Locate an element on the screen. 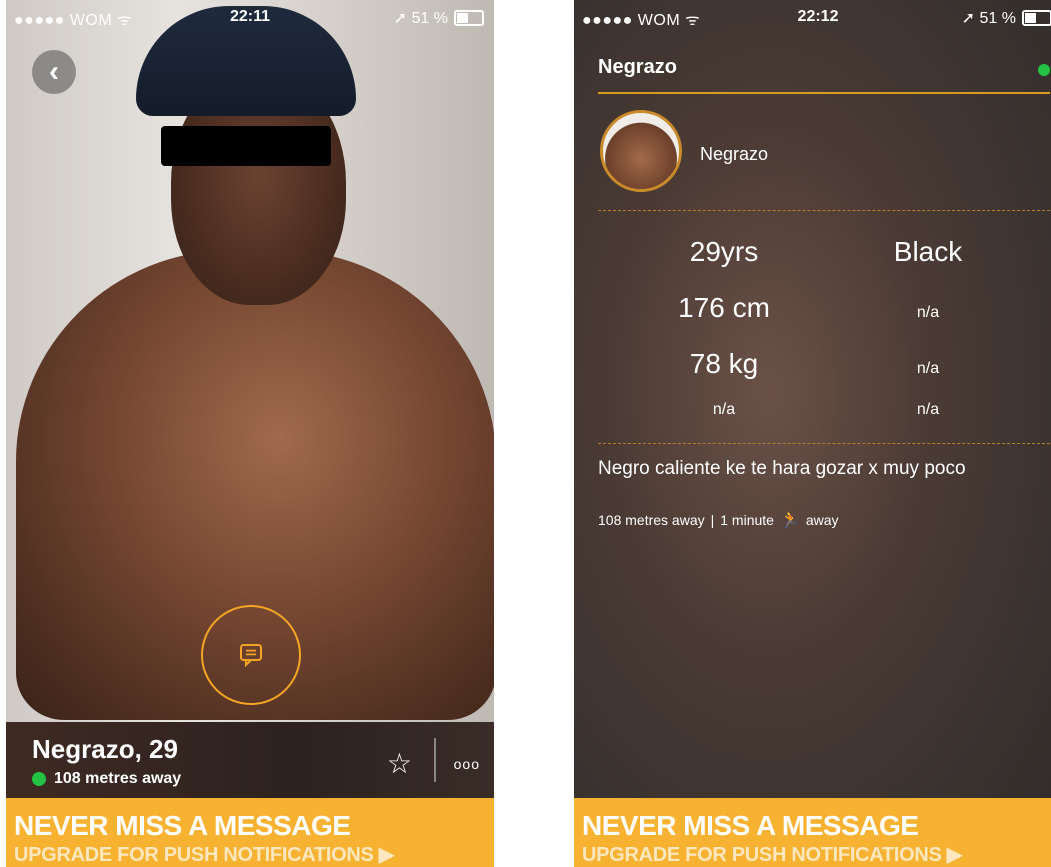  distance-label: 108 metres away is located at coordinates (118, 778).